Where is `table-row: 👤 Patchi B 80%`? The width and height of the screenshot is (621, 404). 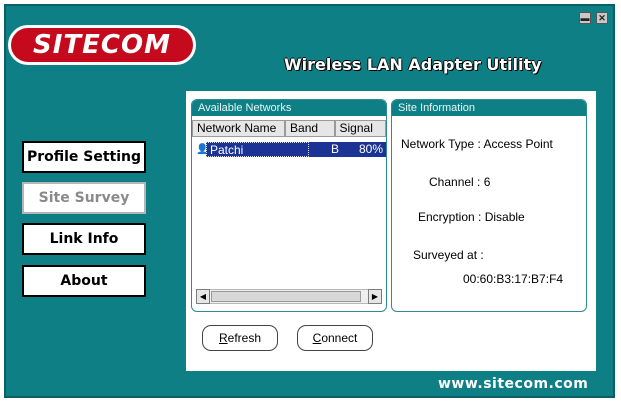 table-row: 👤 Patchi B 80% is located at coordinates (291, 149).